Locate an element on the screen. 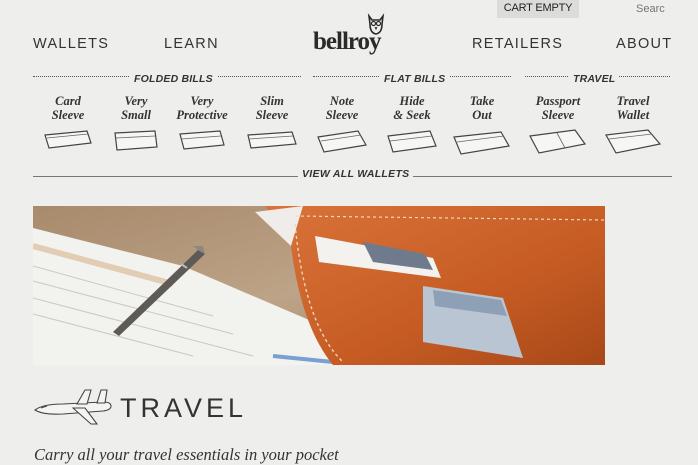  wallet-slim-sleeve: Slim Sleeve is located at coordinates (272, 123).